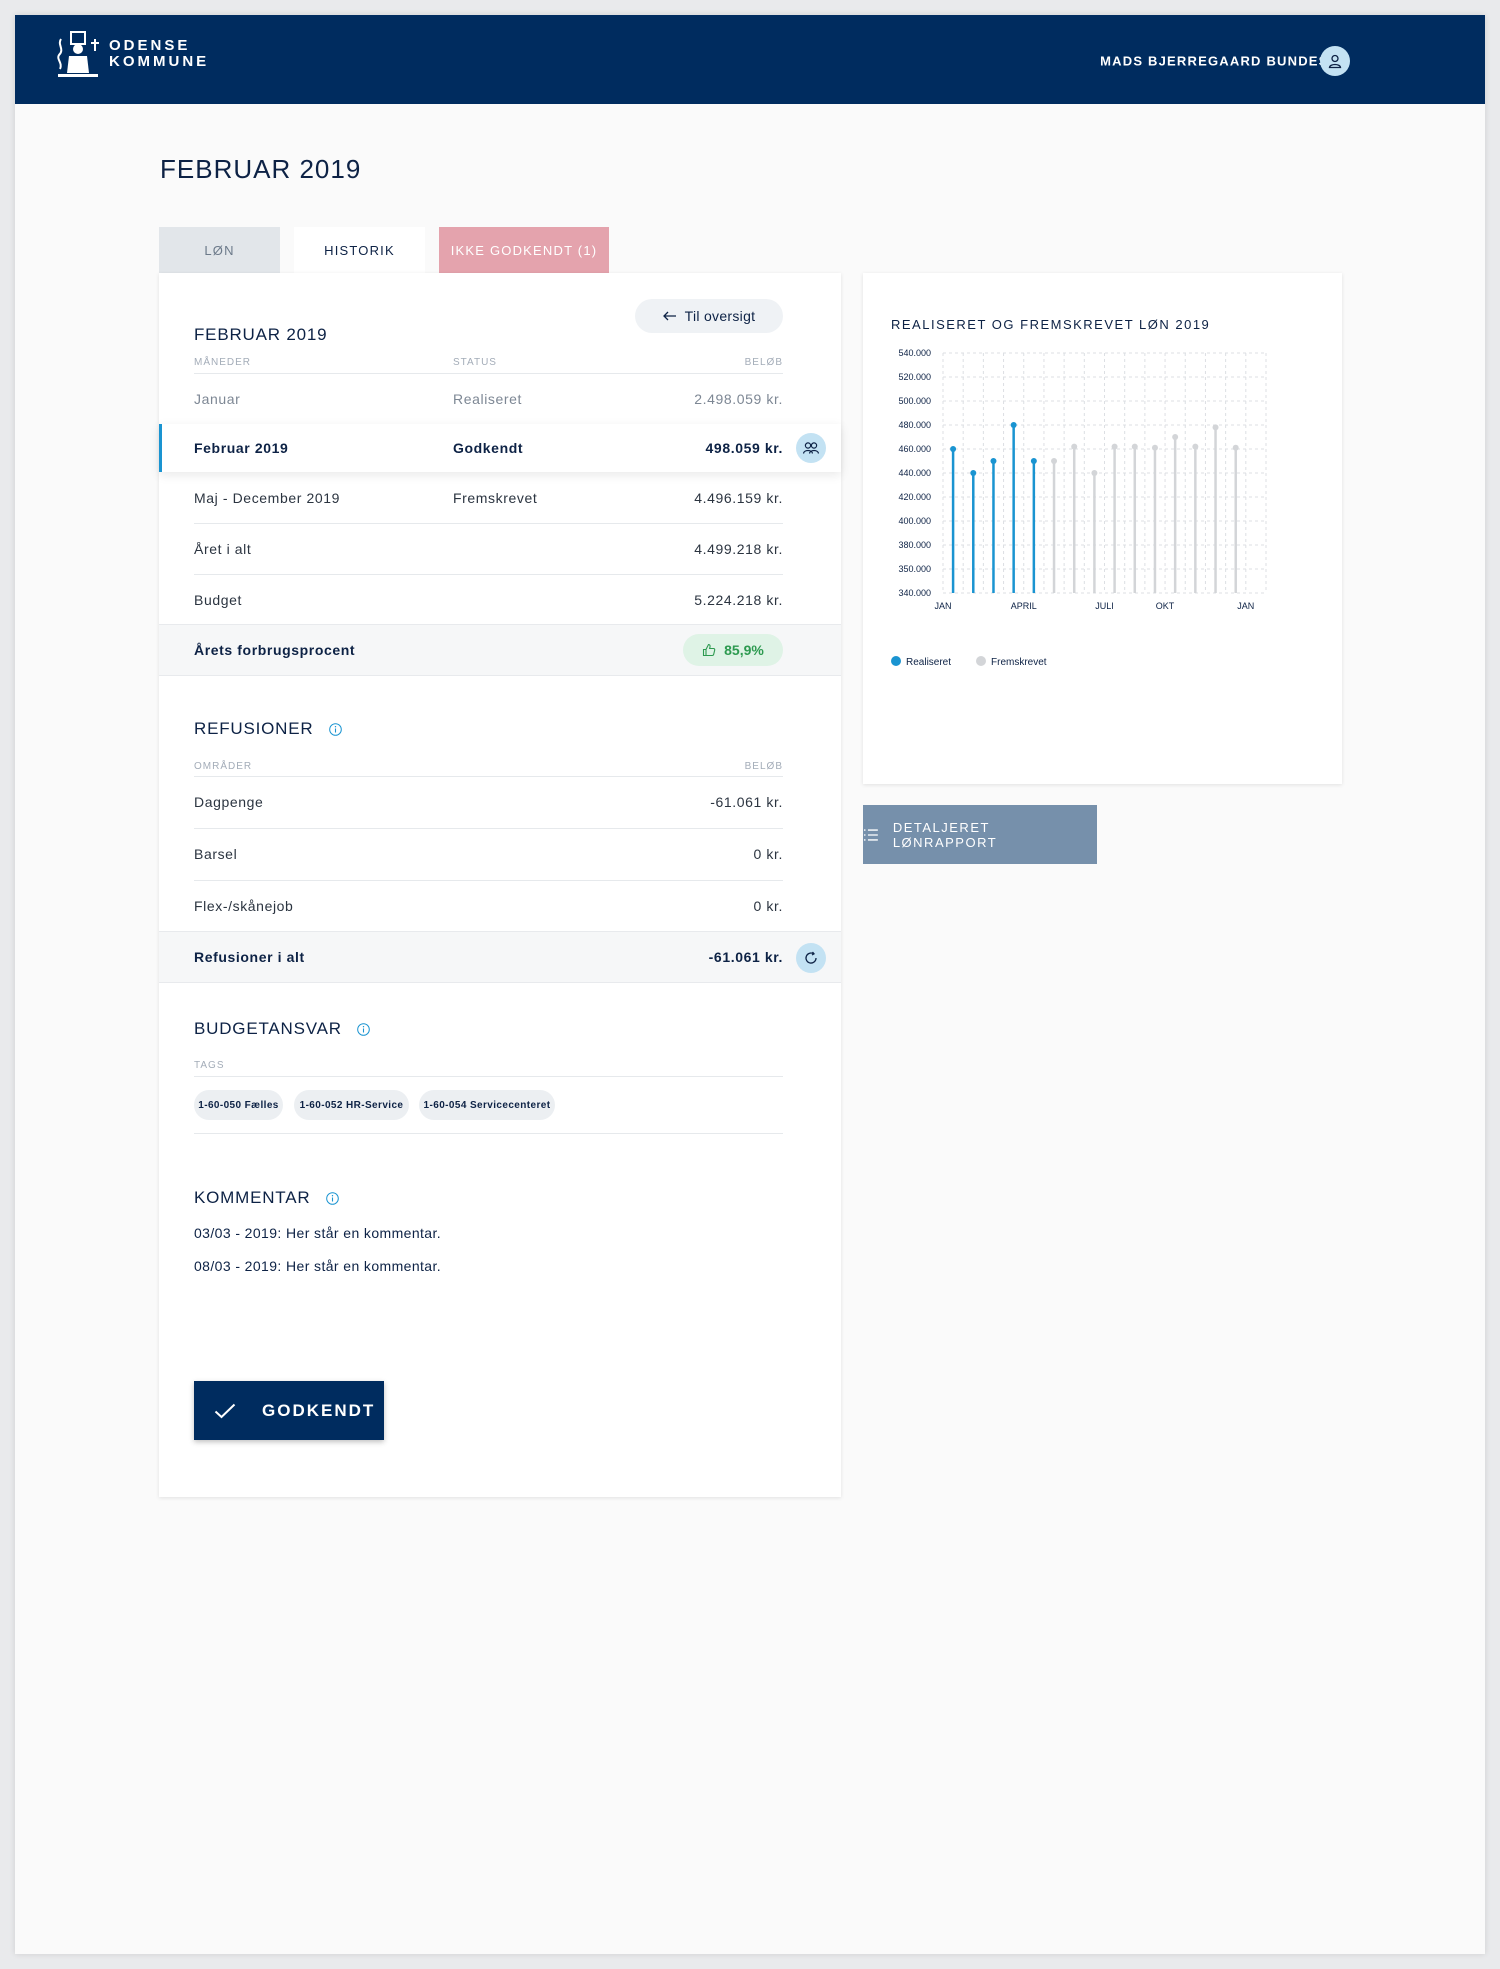  I want to click on legend-label: Realiseret, so click(928, 662).